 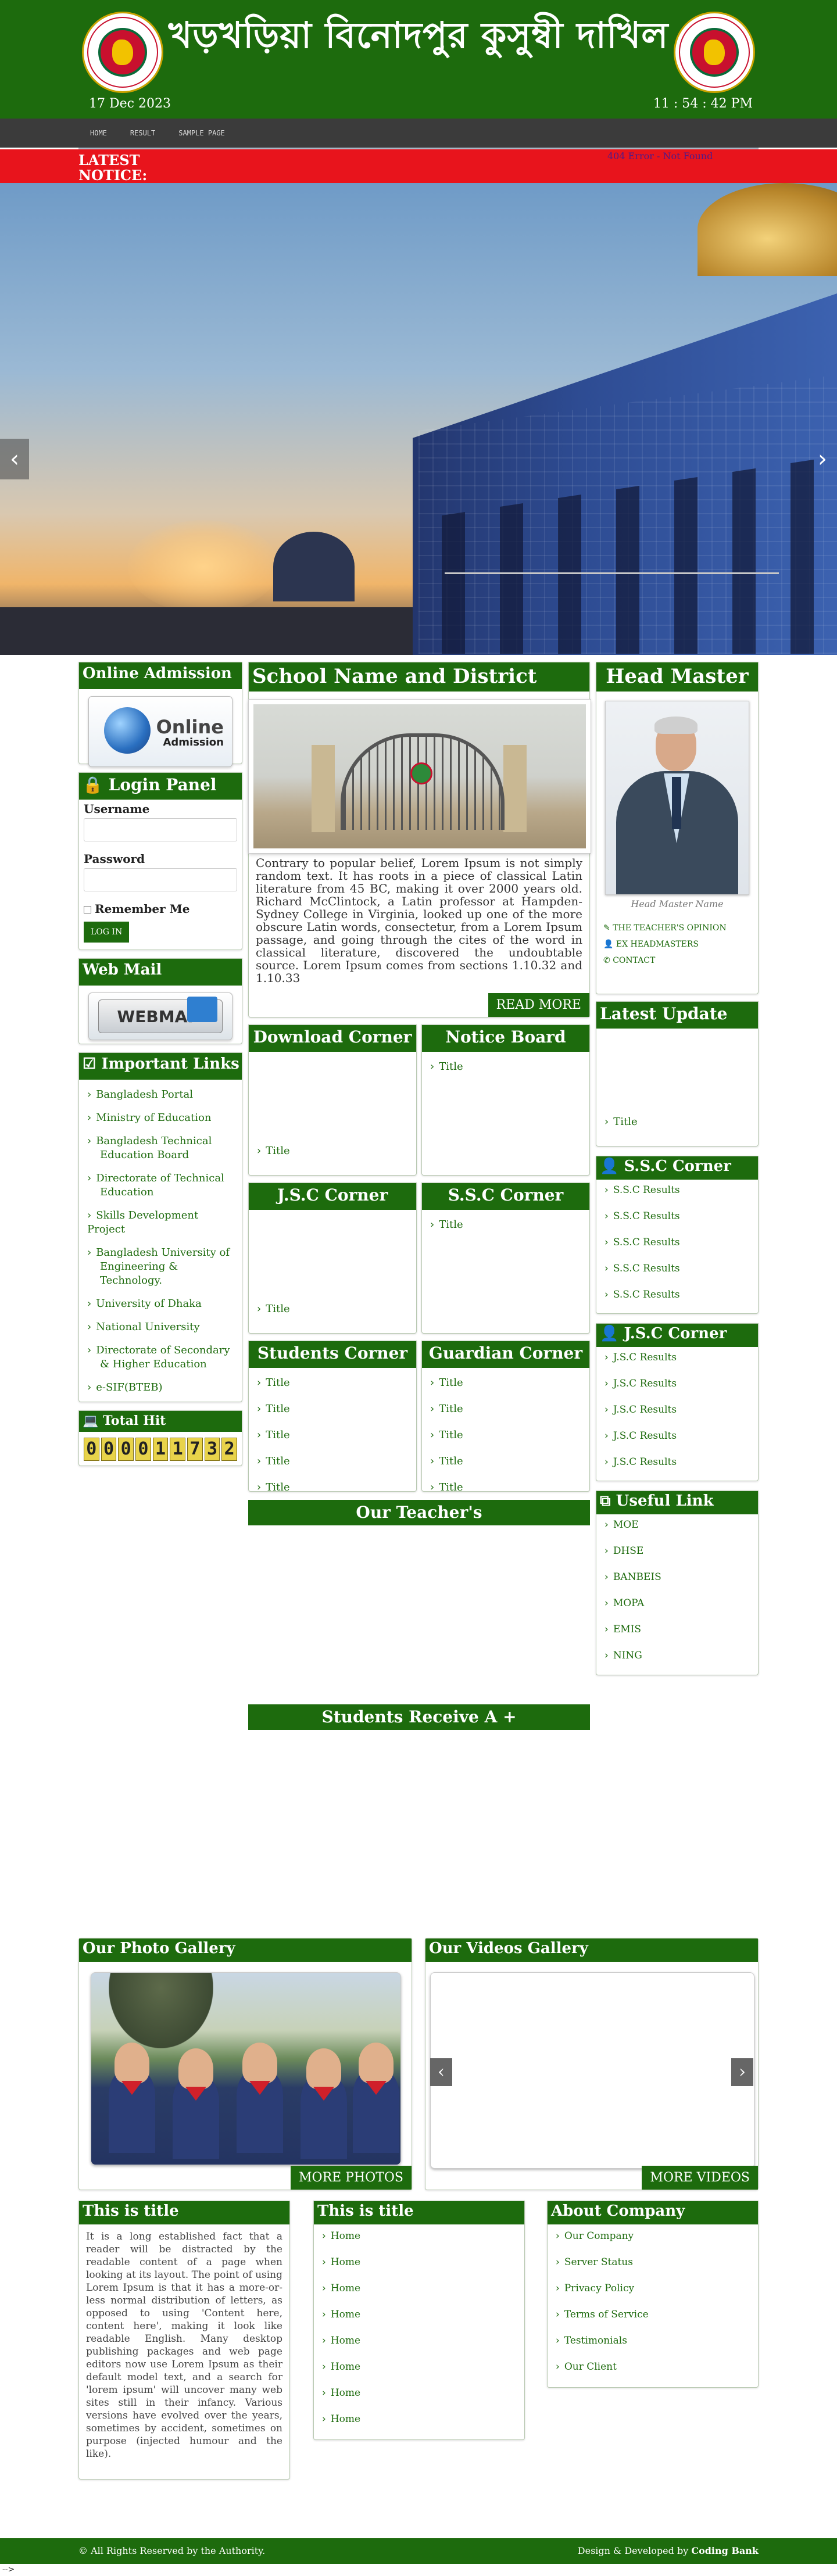 What do you see at coordinates (441, 2072) in the screenshot?
I see `video-prev-button: ‹` at bounding box center [441, 2072].